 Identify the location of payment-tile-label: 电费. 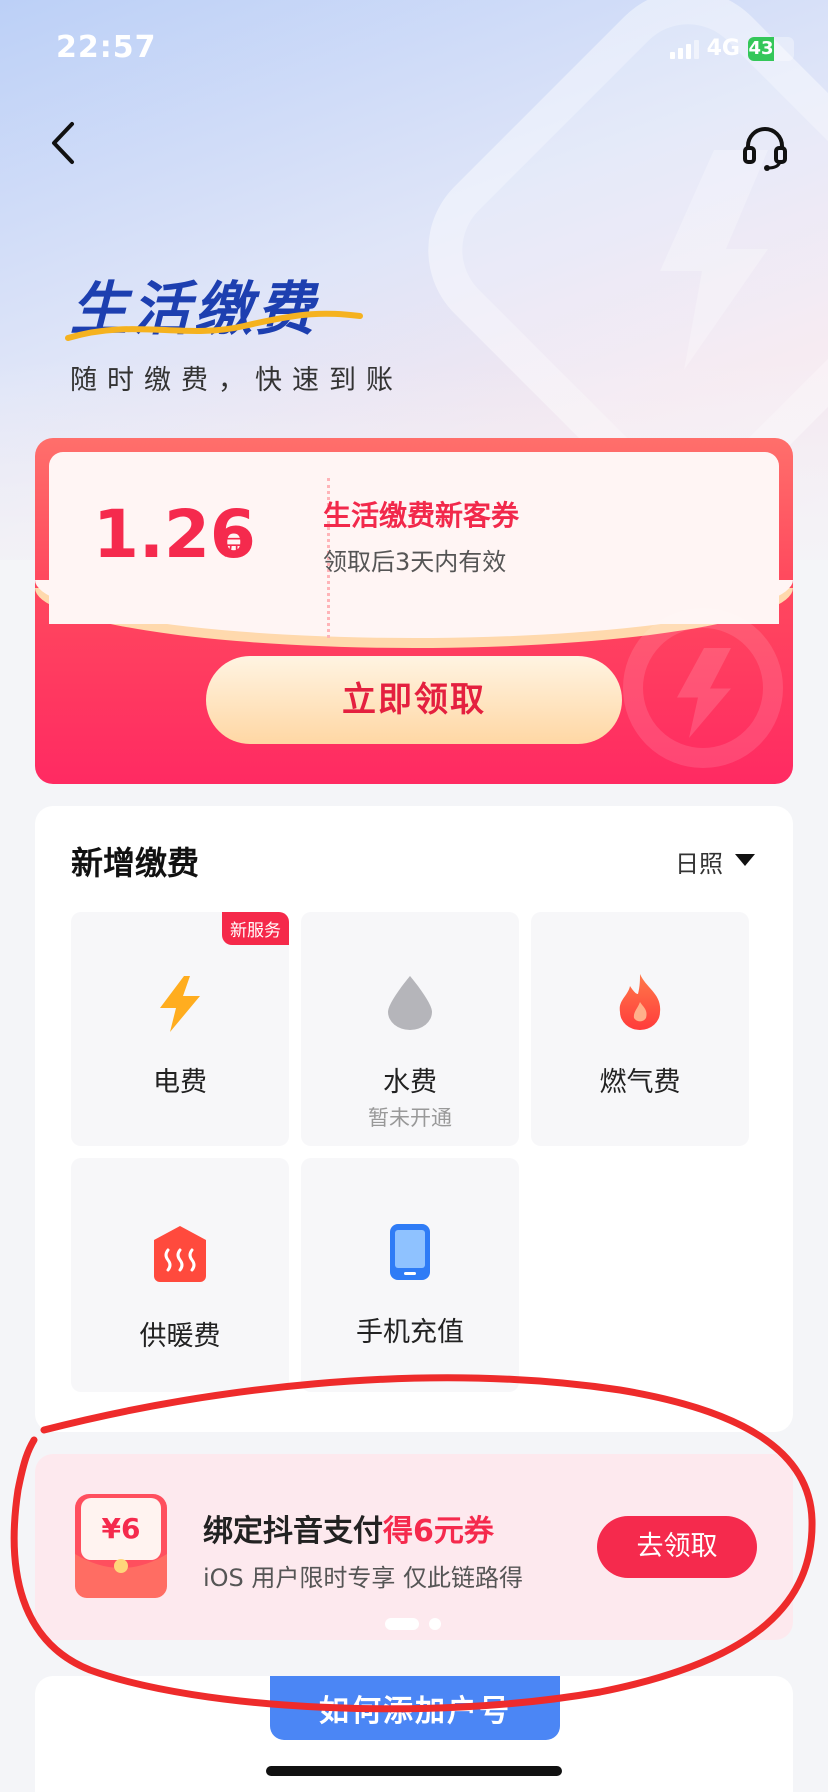
(180, 1082).